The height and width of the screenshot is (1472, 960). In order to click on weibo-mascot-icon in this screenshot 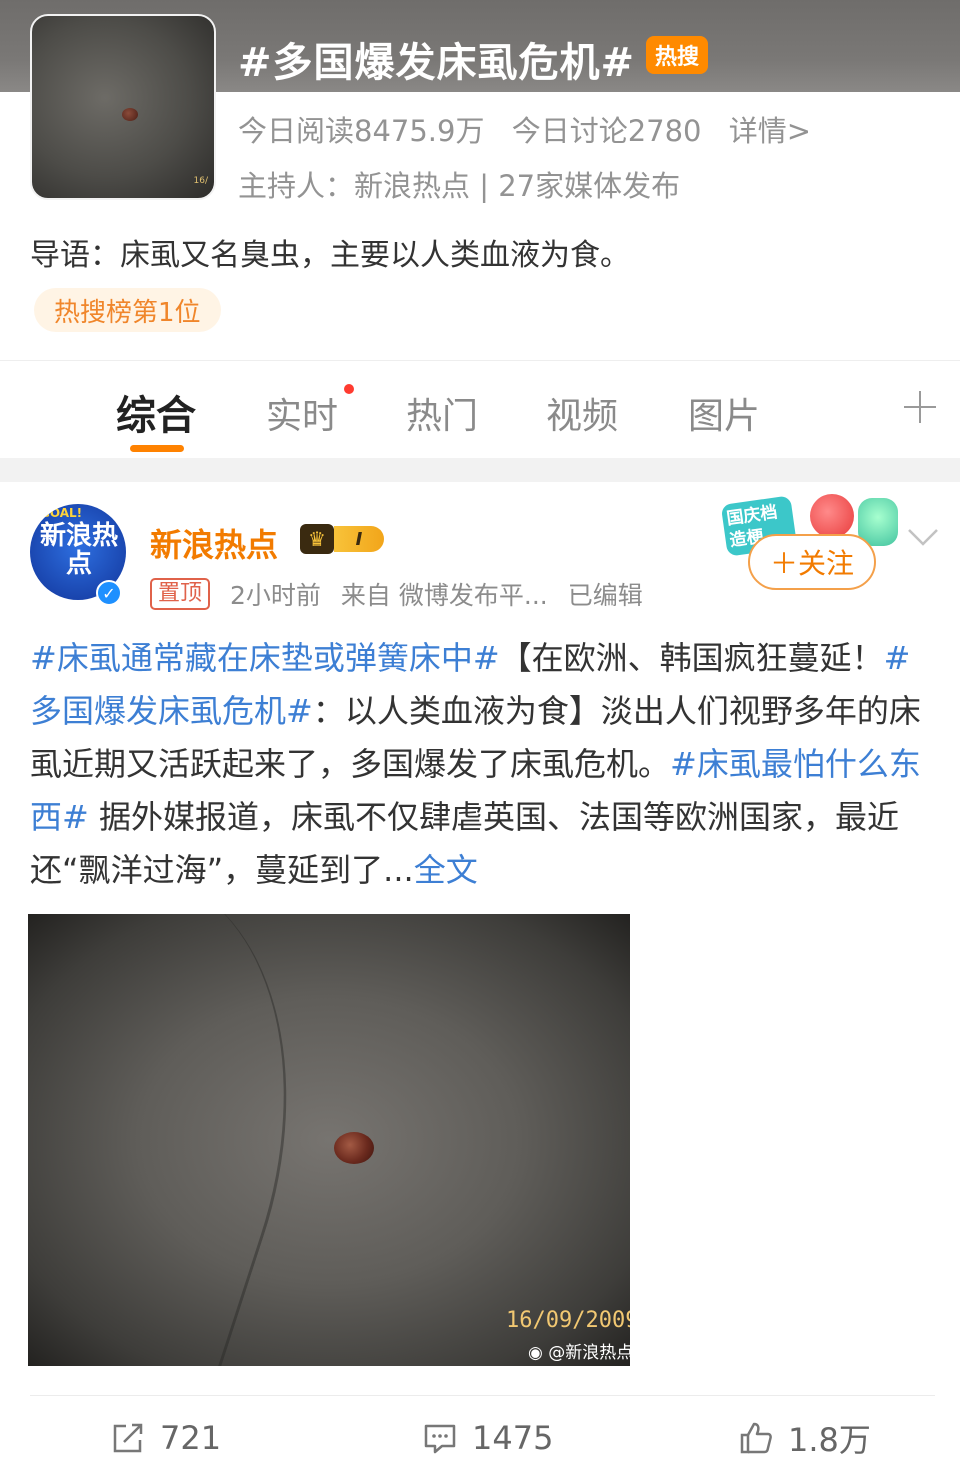, I will do `click(832, 516)`.